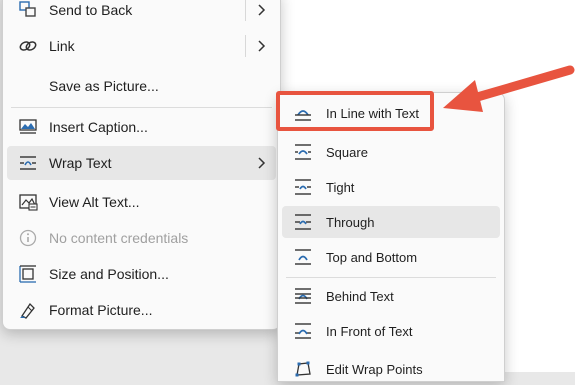 This screenshot has height=385, width=575. What do you see at coordinates (355, 111) in the screenshot?
I see `callout-highlight-box` at bounding box center [355, 111].